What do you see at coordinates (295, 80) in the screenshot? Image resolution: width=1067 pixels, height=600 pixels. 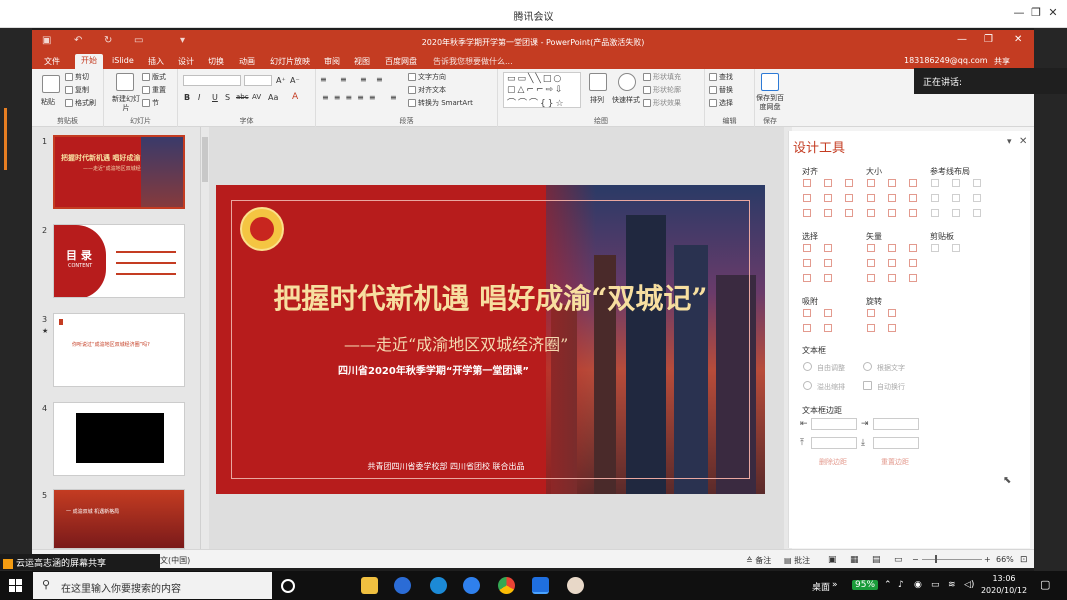 I see `font-shrink-icon: A⁻` at bounding box center [295, 80].